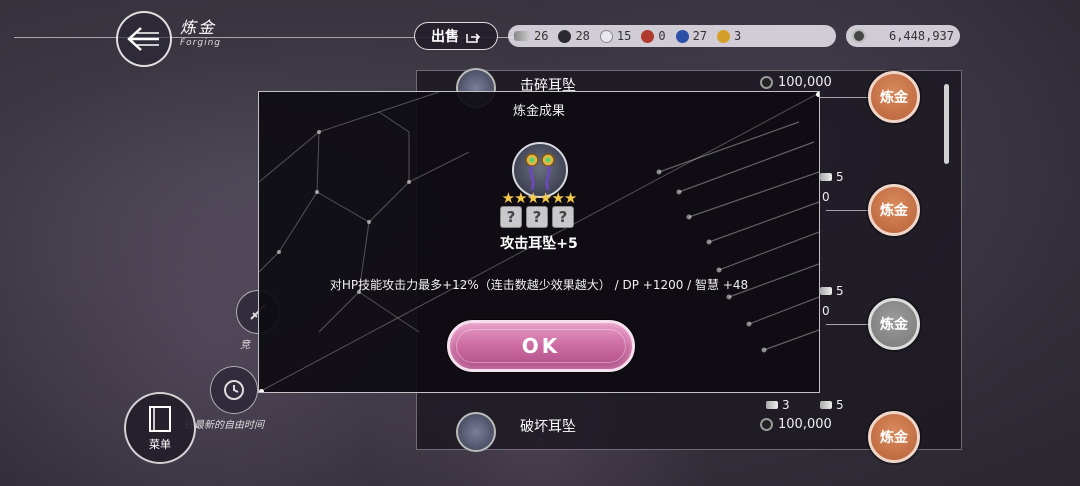 The height and width of the screenshot is (486, 1080). What do you see at coordinates (946, 124) in the screenshot?
I see `list-scrollbar` at bounding box center [946, 124].